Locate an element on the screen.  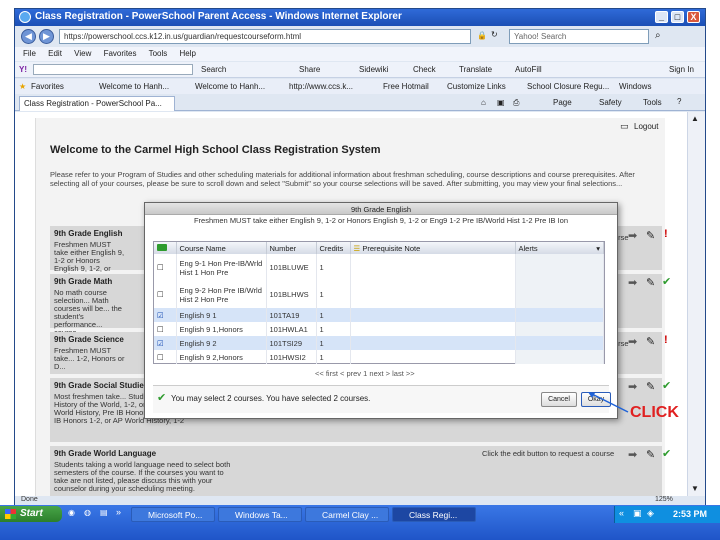
overflow-chevron-icon: » is located at coordinates (118, 512).